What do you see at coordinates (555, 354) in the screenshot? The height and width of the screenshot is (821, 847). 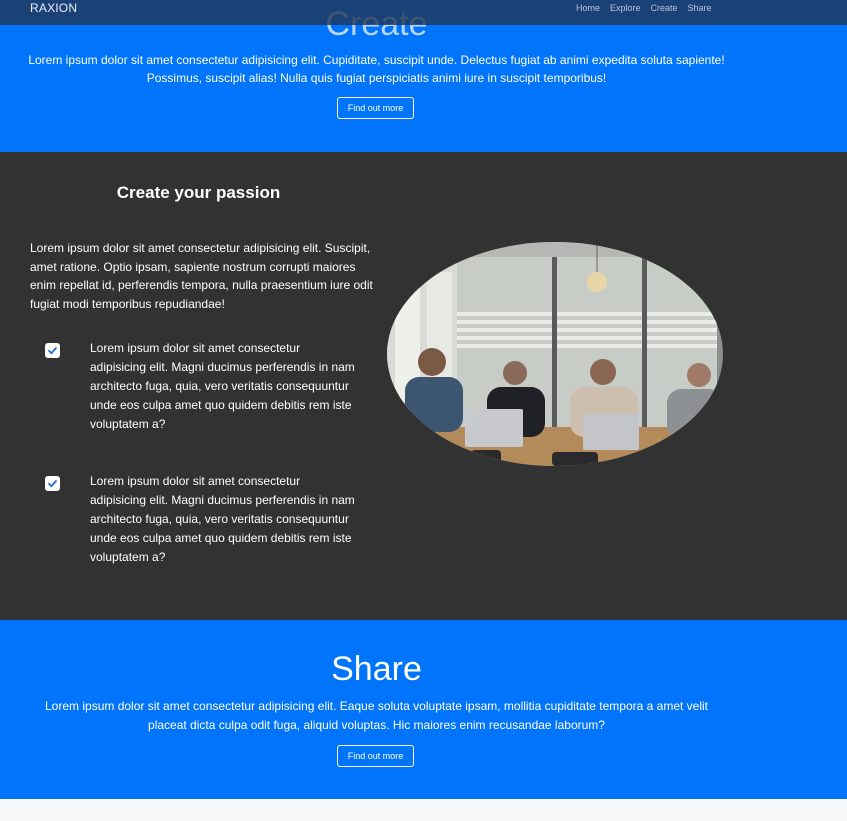 I see `team-photo` at bounding box center [555, 354].